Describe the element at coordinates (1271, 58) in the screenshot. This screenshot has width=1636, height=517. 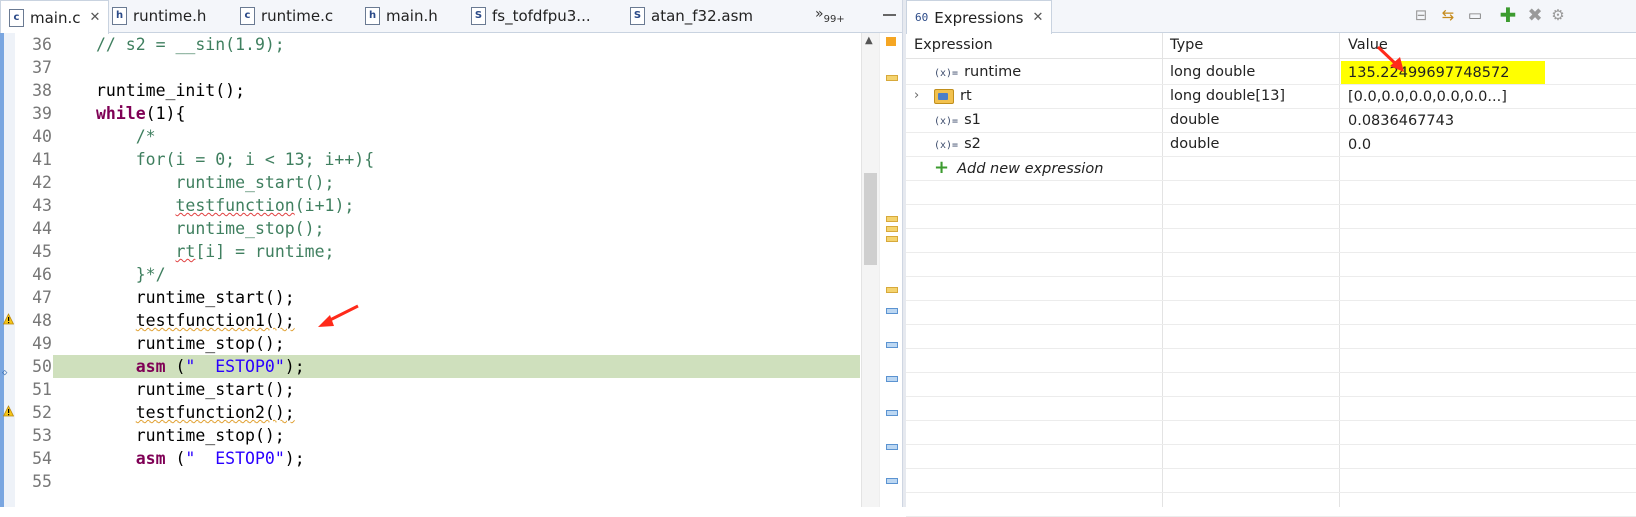
I see `header-divider` at that location.